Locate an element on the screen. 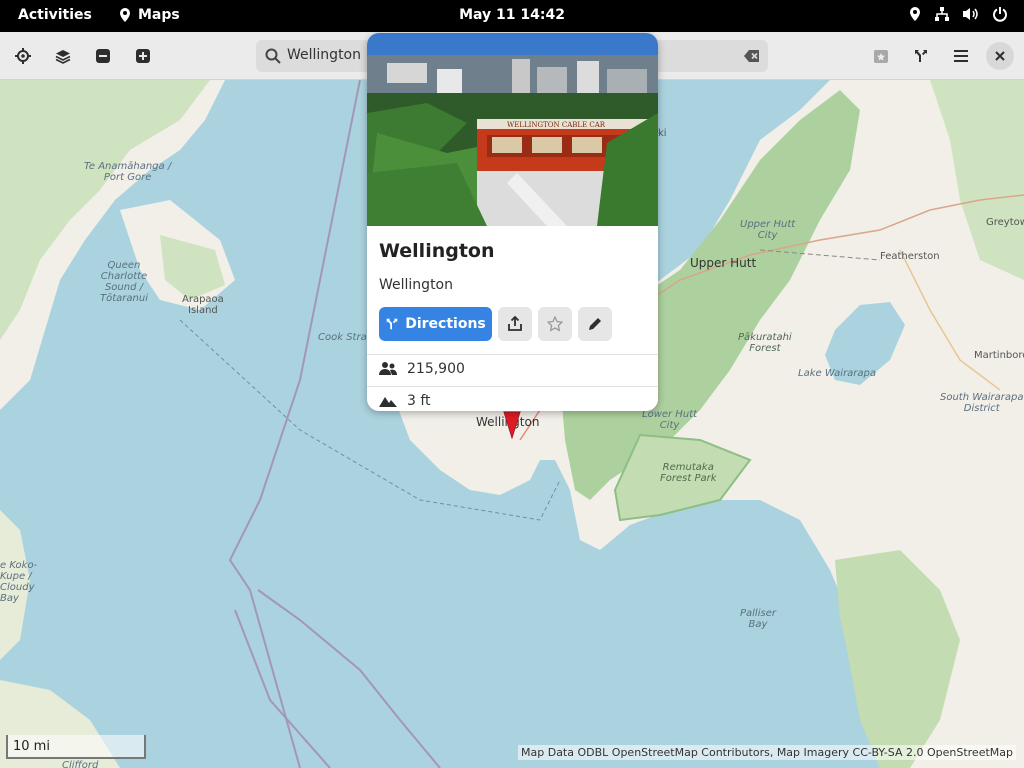 The height and width of the screenshot is (768, 1024). population-row: 215,900 is located at coordinates (422, 369).